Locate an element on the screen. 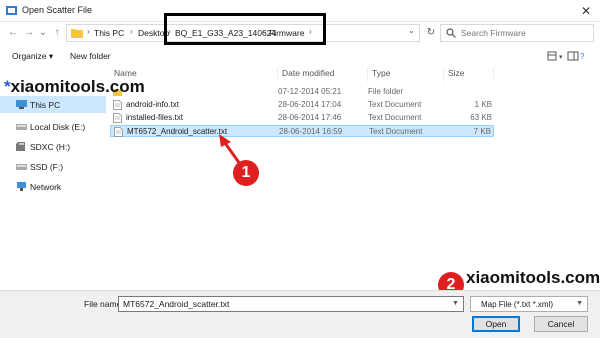  organize-button: Organize ▾ is located at coordinates (32, 56).